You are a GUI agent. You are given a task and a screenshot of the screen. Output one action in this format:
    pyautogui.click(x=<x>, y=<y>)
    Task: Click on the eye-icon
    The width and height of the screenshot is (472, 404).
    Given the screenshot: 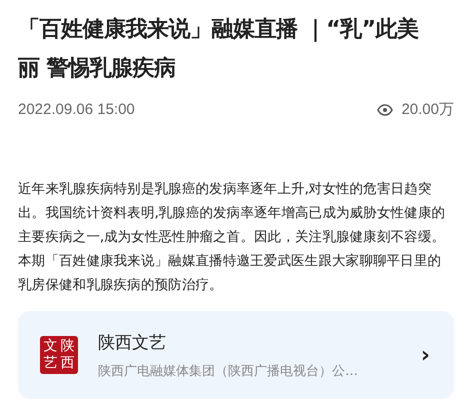 What is the action you would take?
    pyautogui.click(x=385, y=110)
    